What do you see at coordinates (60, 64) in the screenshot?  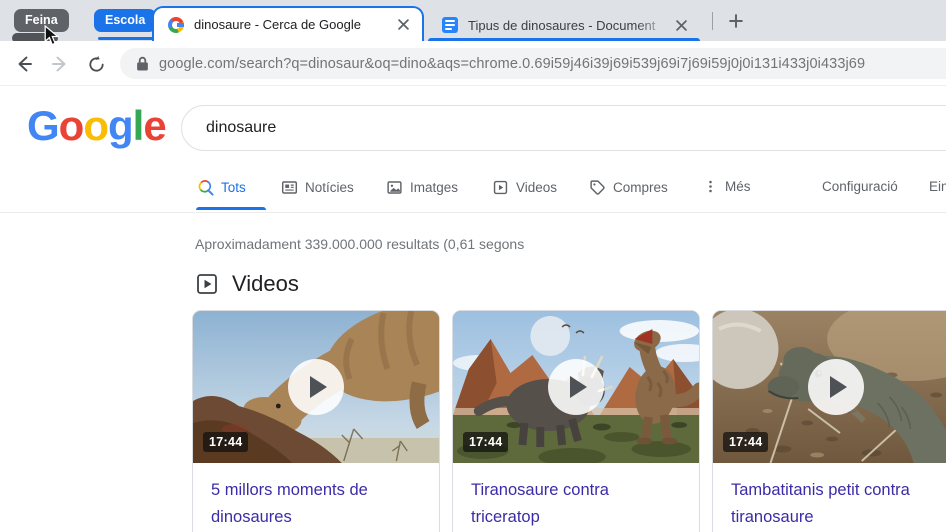 I see `forward-button` at bounding box center [60, 64].